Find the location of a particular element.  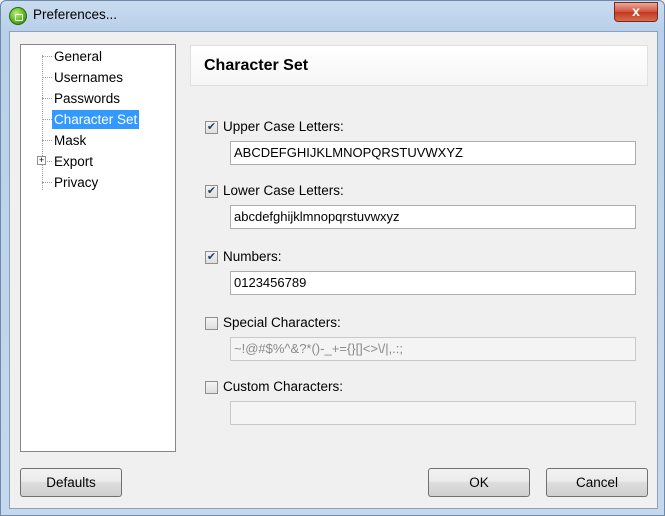

app-icon is located at coordinates (18, 16).